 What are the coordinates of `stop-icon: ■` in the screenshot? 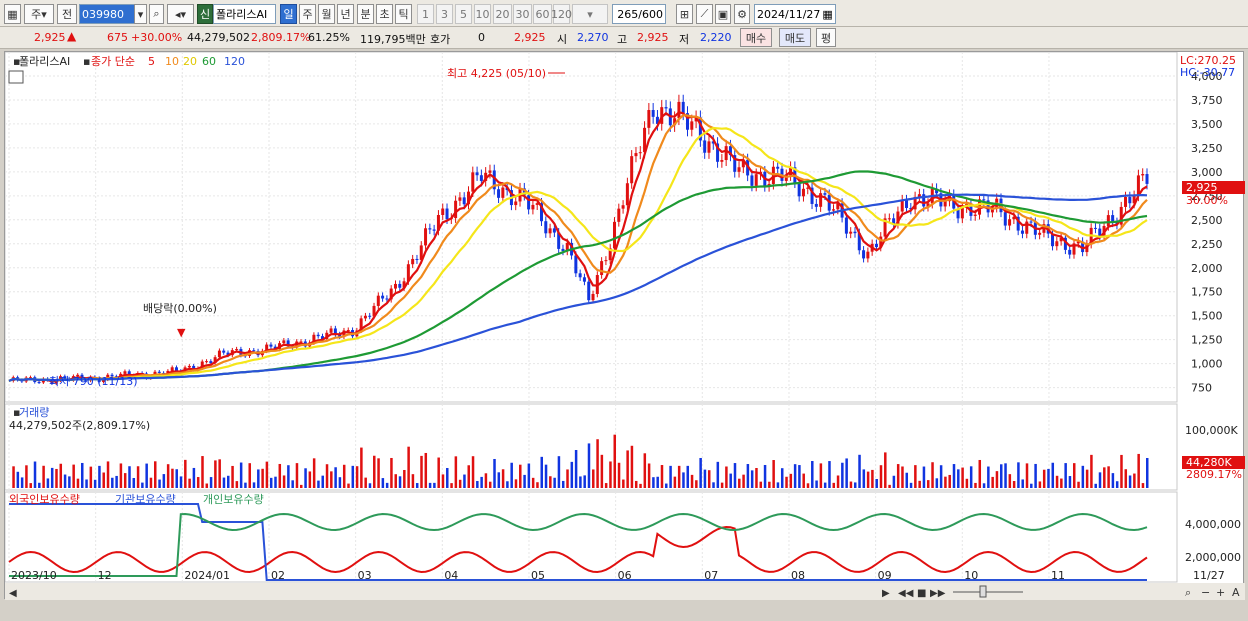 It's located at (921, 593).